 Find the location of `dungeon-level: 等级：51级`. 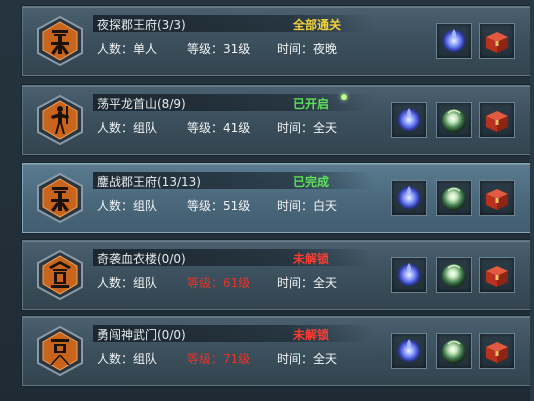

dungeon-level: 等级：51级 is located at coordinates (219, 206).